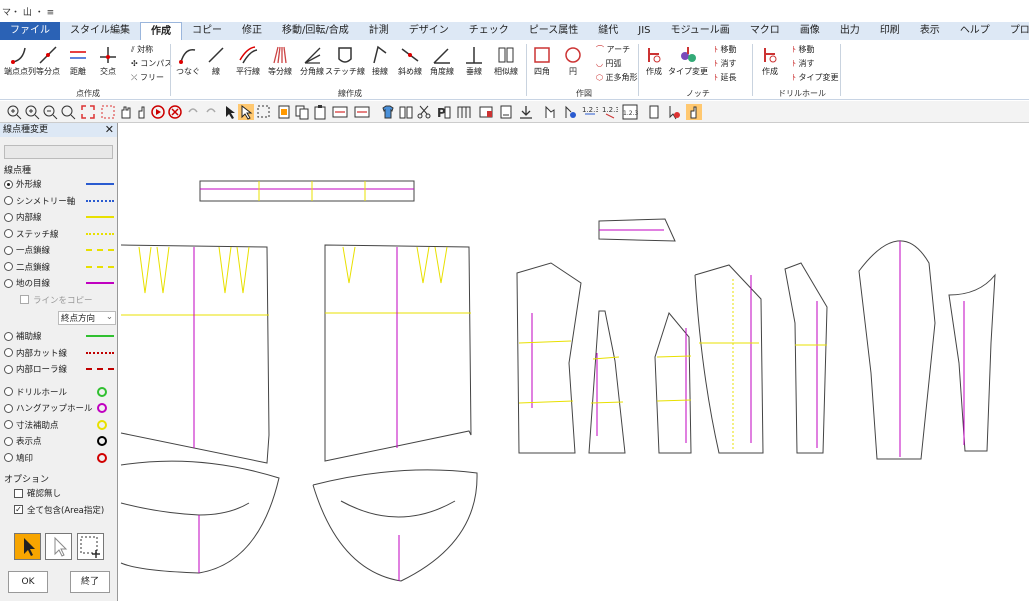  What do you see at coordinates (609, 63) in the screenshot?
I see `arc-small-button: ◡ 円弧` at bounding box center [609, 63].